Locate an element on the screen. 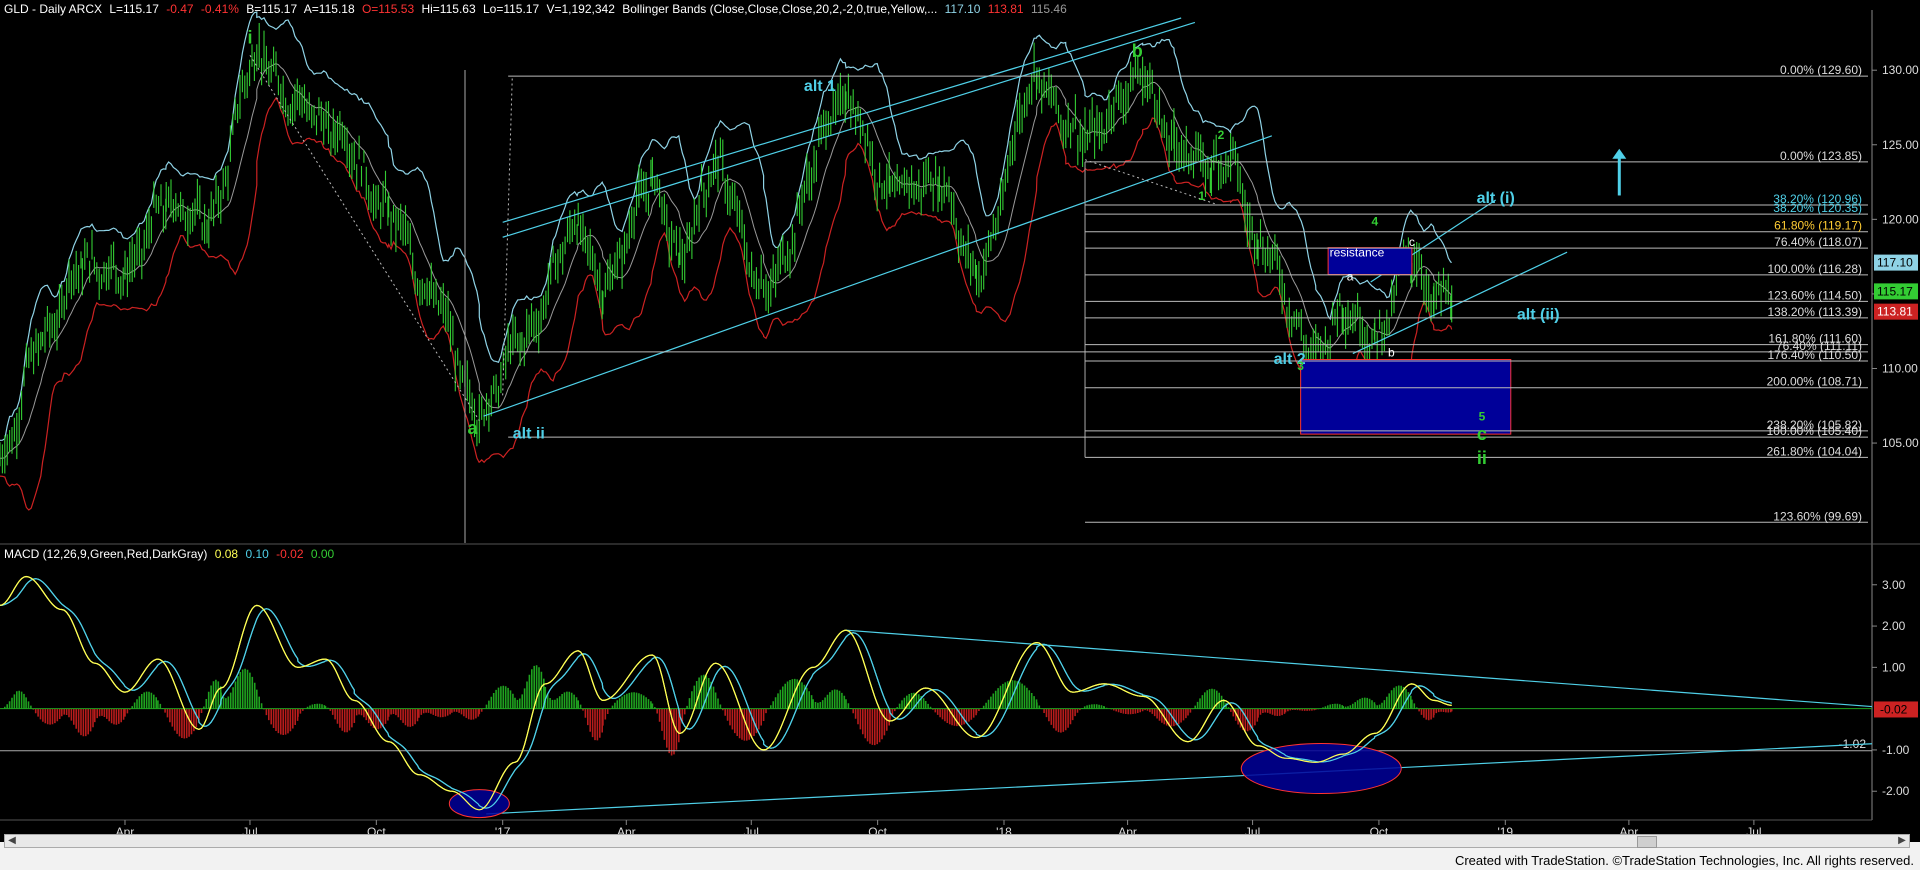 The width and height of the screenshot is (1920, 870). price-badges: 117.10 115.17 113.81 is located at coordinates (1896, 287).